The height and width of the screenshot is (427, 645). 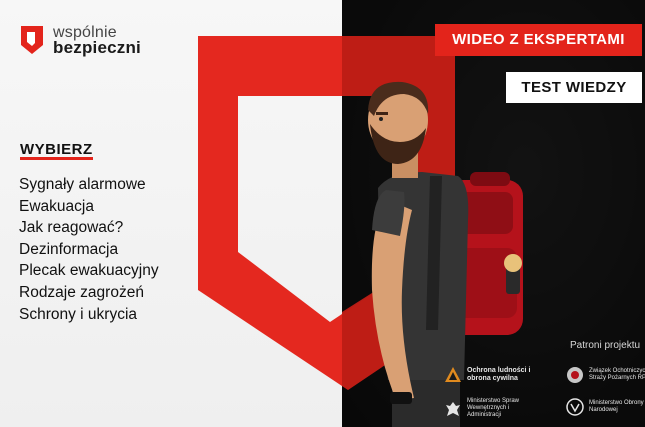 What do you see at coordinates (617, 374) in the screenshot?
I see `patron-name: Związek Ochotniczych Straży Pożarnych RP` at bounding box center [617, 374].